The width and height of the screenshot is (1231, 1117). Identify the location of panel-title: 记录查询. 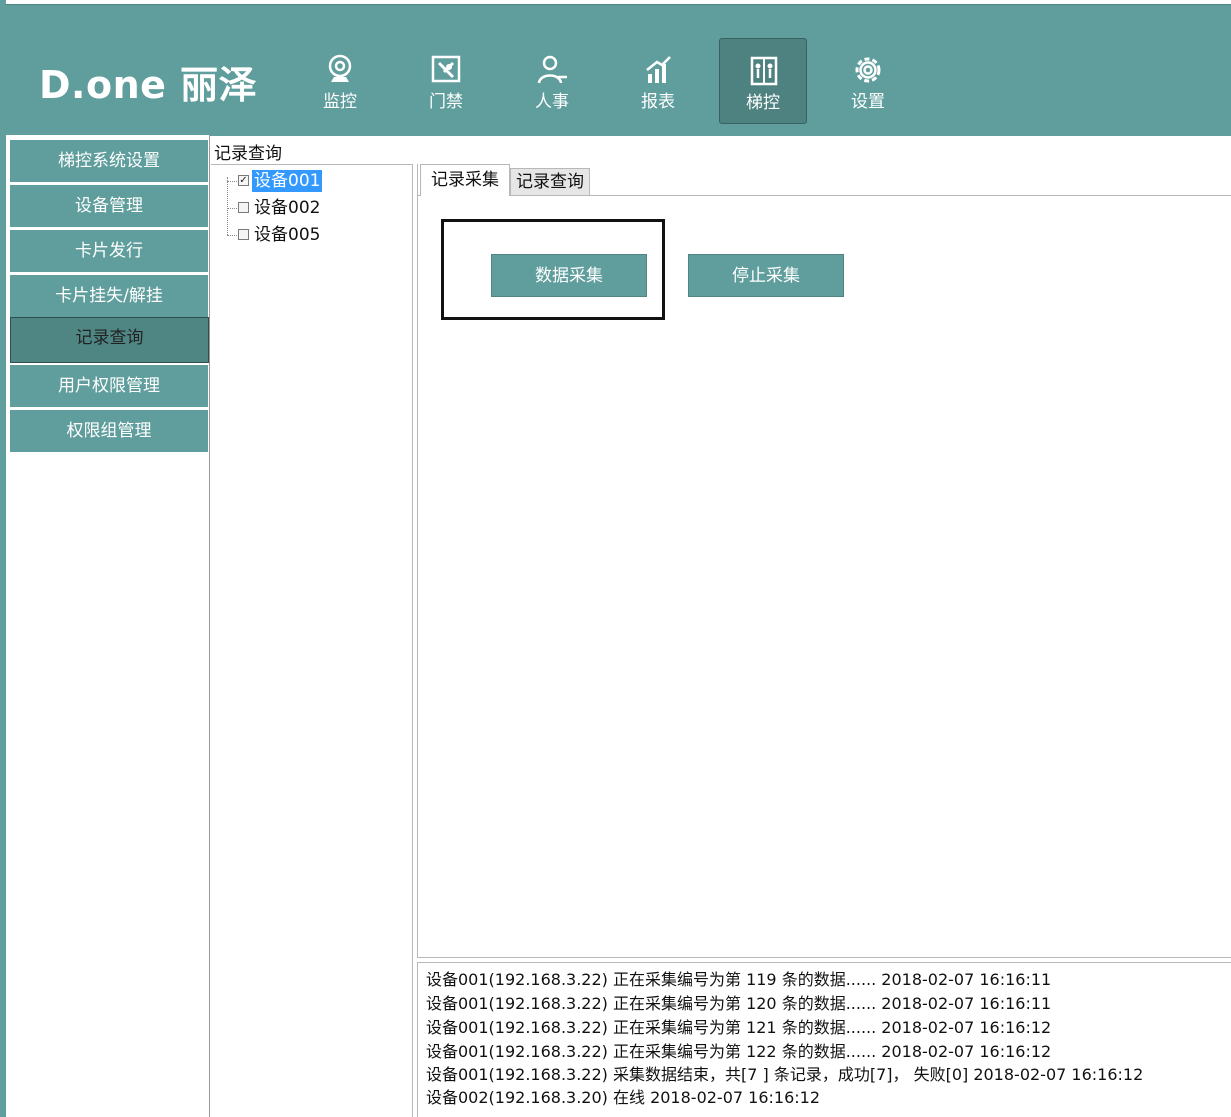
(248, 154).